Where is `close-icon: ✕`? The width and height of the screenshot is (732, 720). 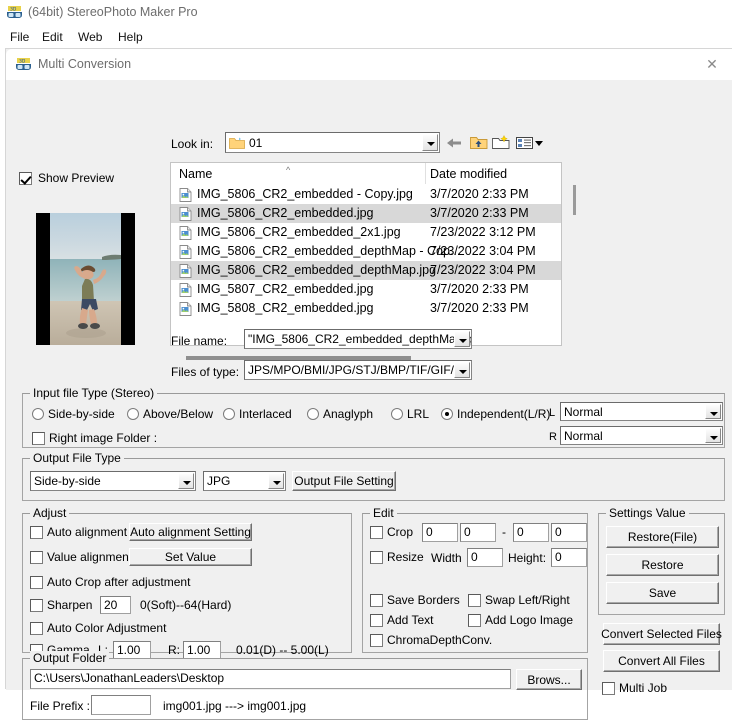 close-icon: ✕ is located at coordinates (712, 64).